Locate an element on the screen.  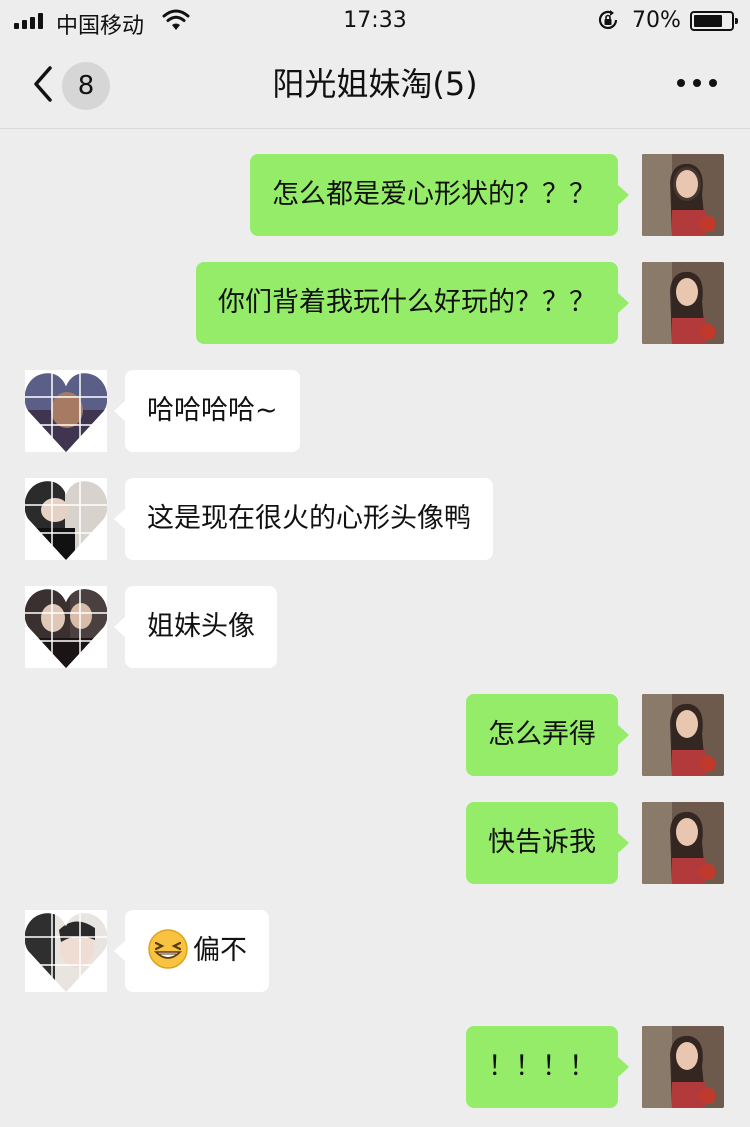
status-bar: 中国移动 17:33 70% is located at coordinates (375, 22).